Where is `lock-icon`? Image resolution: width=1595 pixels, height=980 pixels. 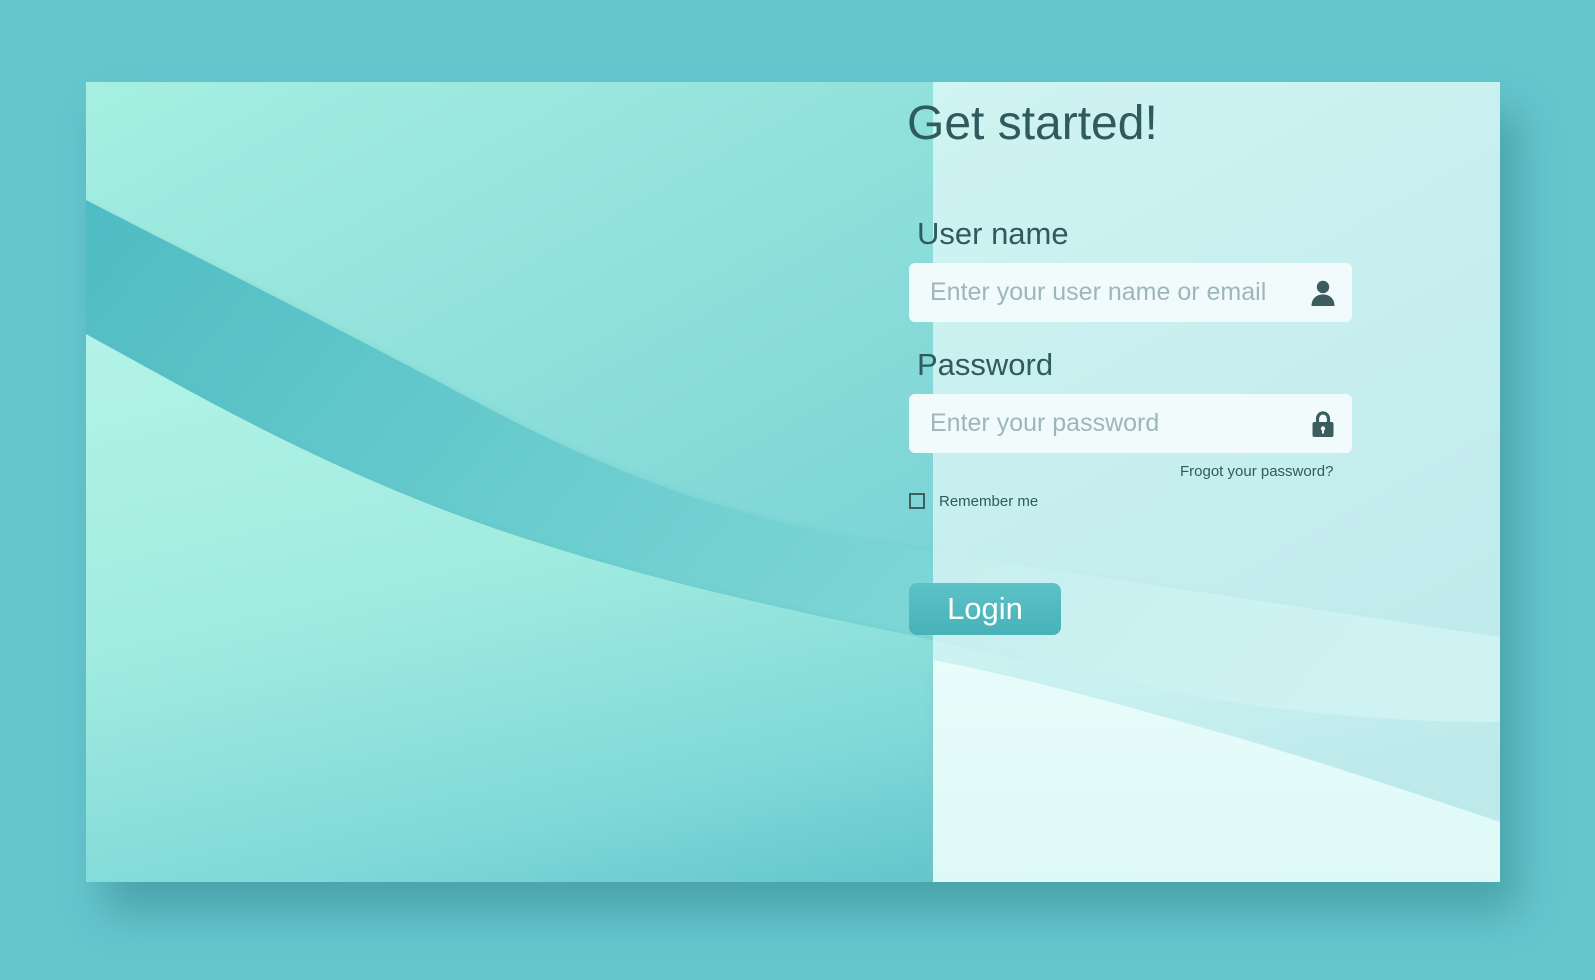 lock-icon is located at coordinates (1323, 424).